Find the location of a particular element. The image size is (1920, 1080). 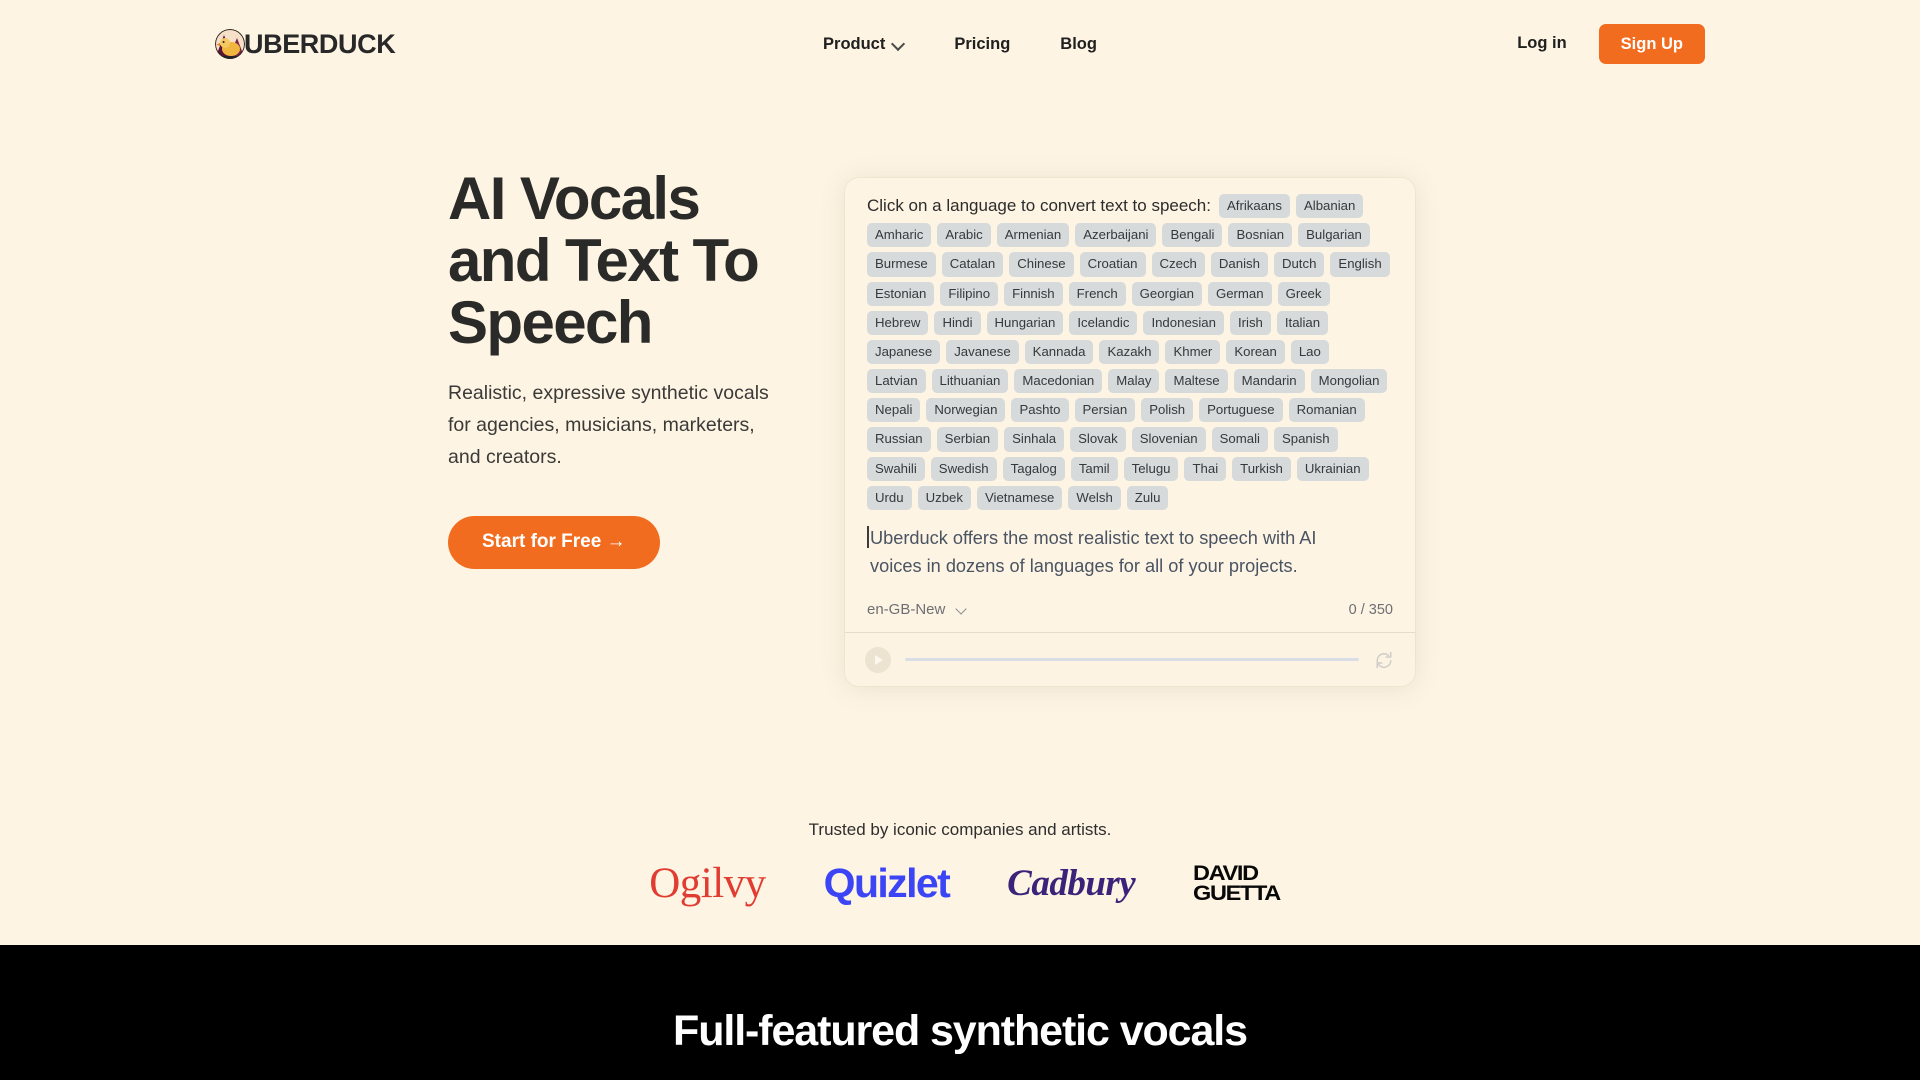

language-chip: Swahili is located at coordinates (896, 468).